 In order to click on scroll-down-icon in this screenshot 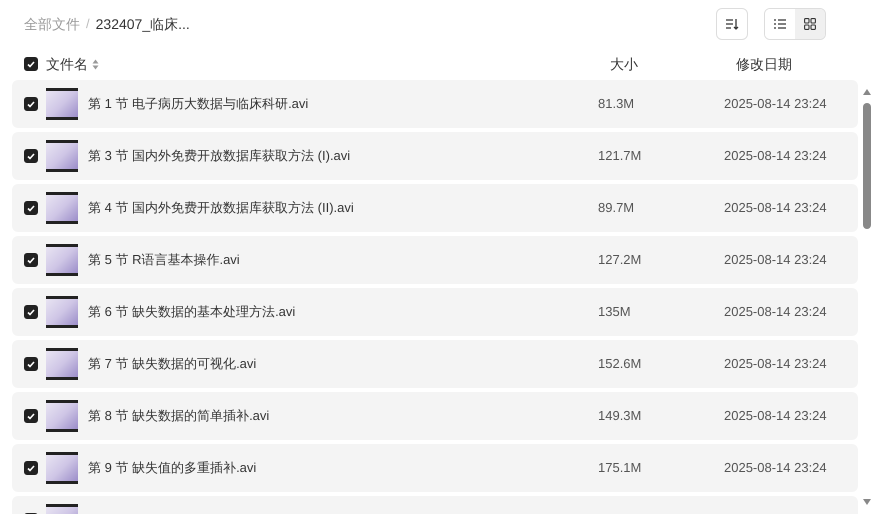, I will do `click(867, 502)`.